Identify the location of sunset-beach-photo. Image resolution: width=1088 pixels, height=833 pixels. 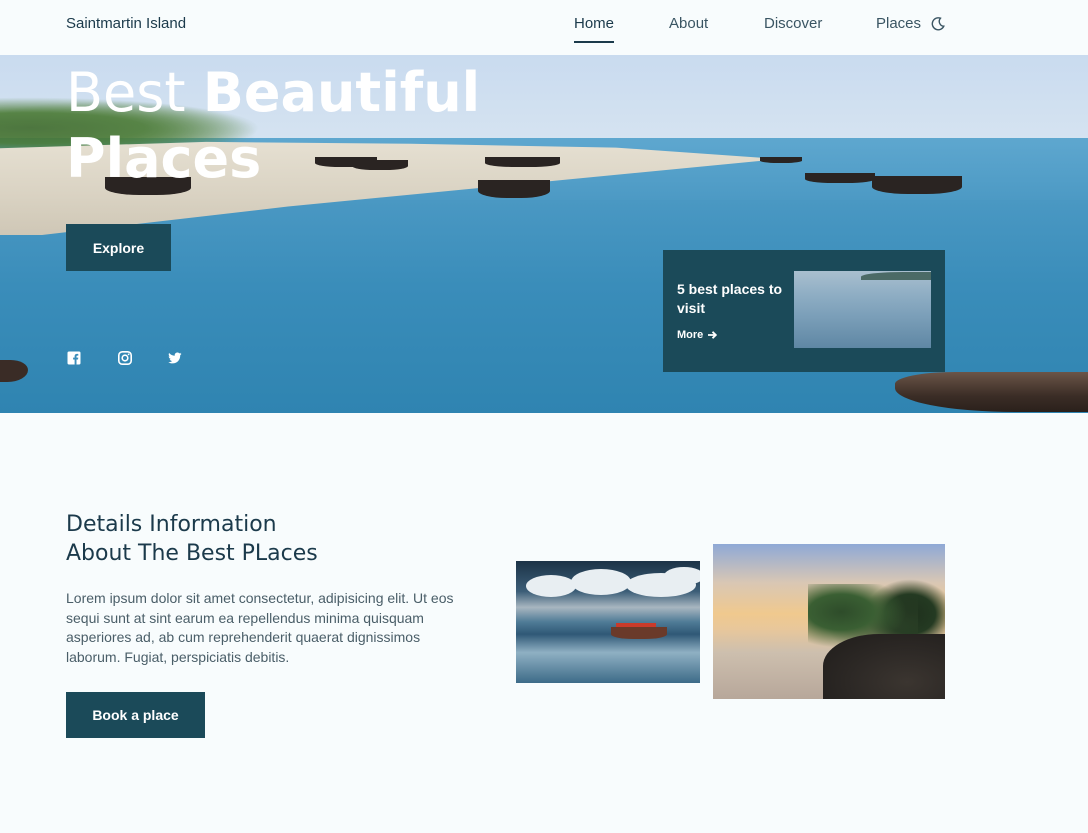
(829, 621).